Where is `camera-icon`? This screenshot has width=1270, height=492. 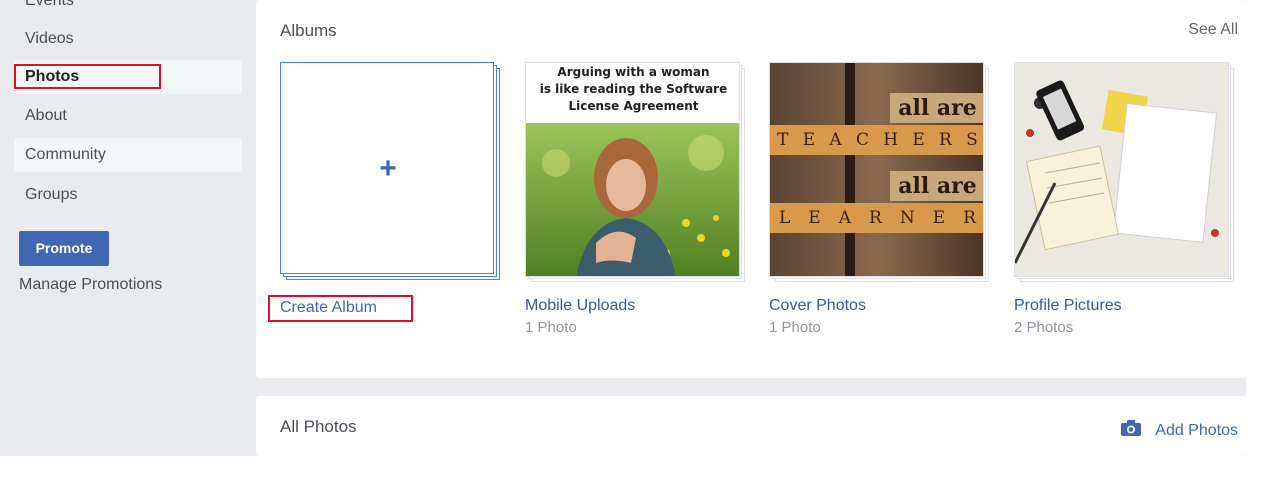
camera-icon is located at coordinates (1131, 430).